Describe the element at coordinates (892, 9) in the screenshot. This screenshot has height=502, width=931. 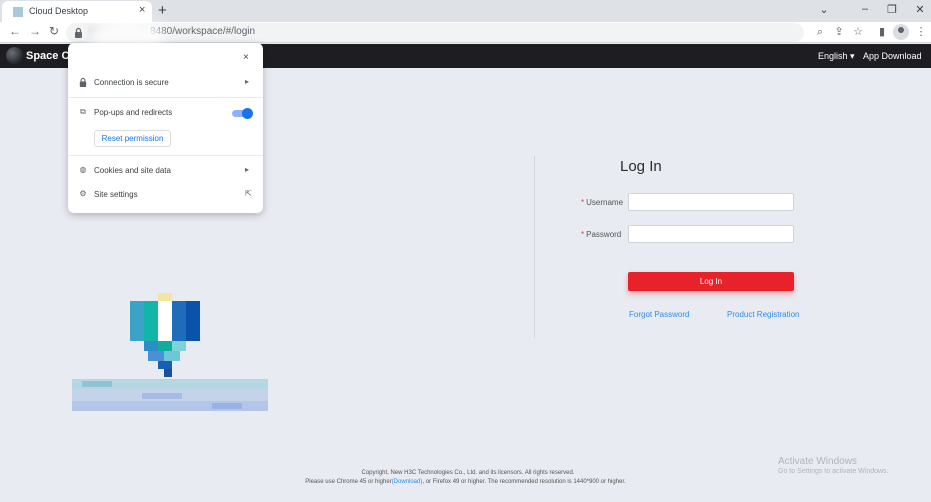
I see `restore-button: ❐` at that location.